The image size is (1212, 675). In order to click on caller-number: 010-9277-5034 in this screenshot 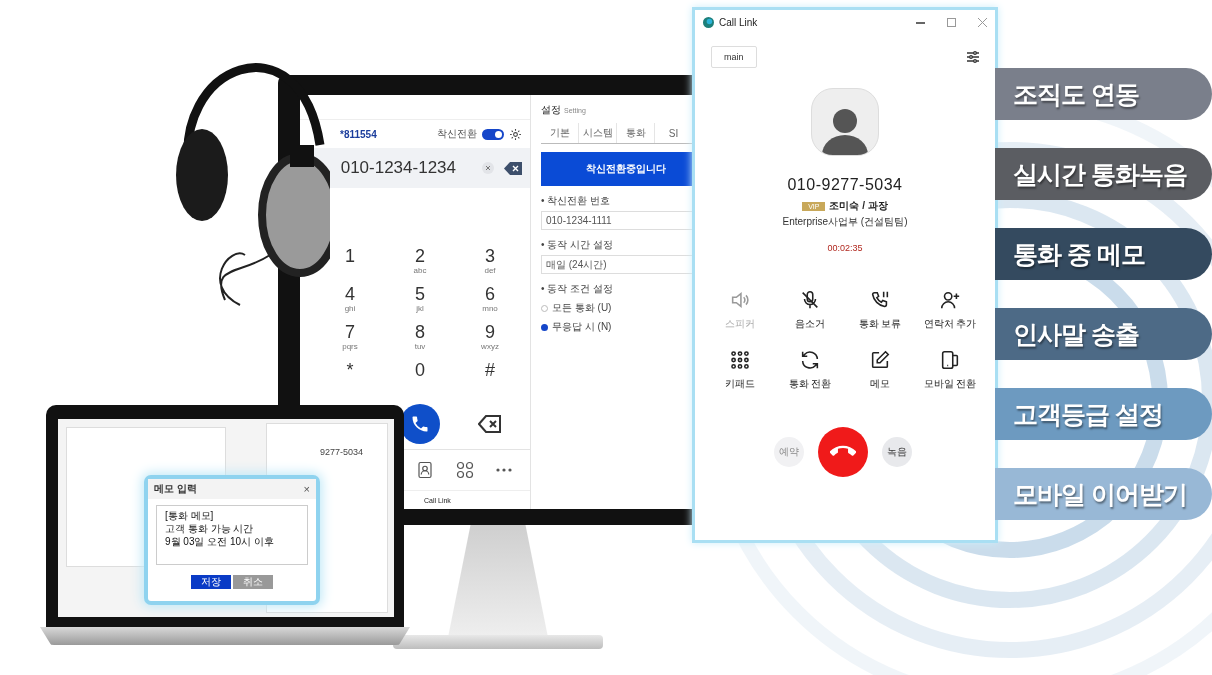, I will do `click(845, 185)`.